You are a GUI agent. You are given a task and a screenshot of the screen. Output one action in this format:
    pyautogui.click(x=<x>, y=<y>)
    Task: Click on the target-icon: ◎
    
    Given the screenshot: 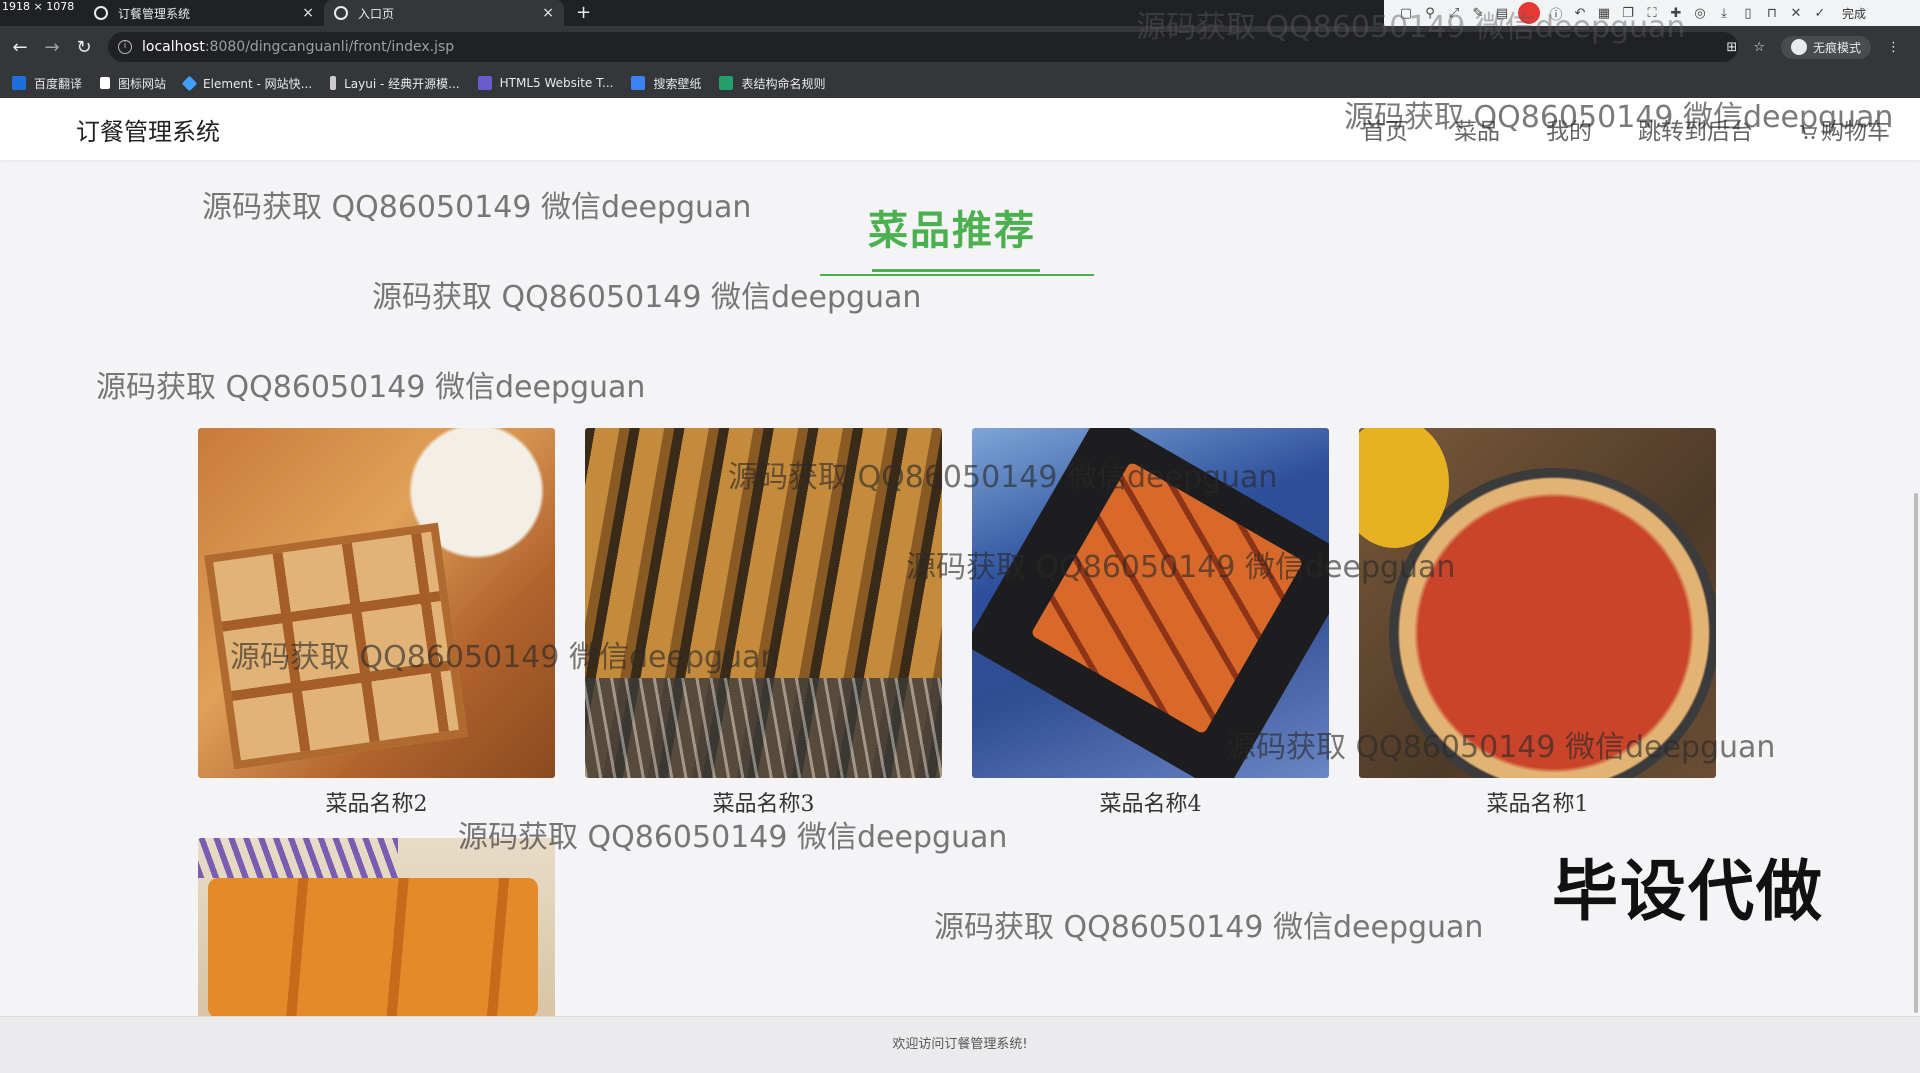 What is the action you would take?
    pyautogui.click(x=1700, y=13)
    